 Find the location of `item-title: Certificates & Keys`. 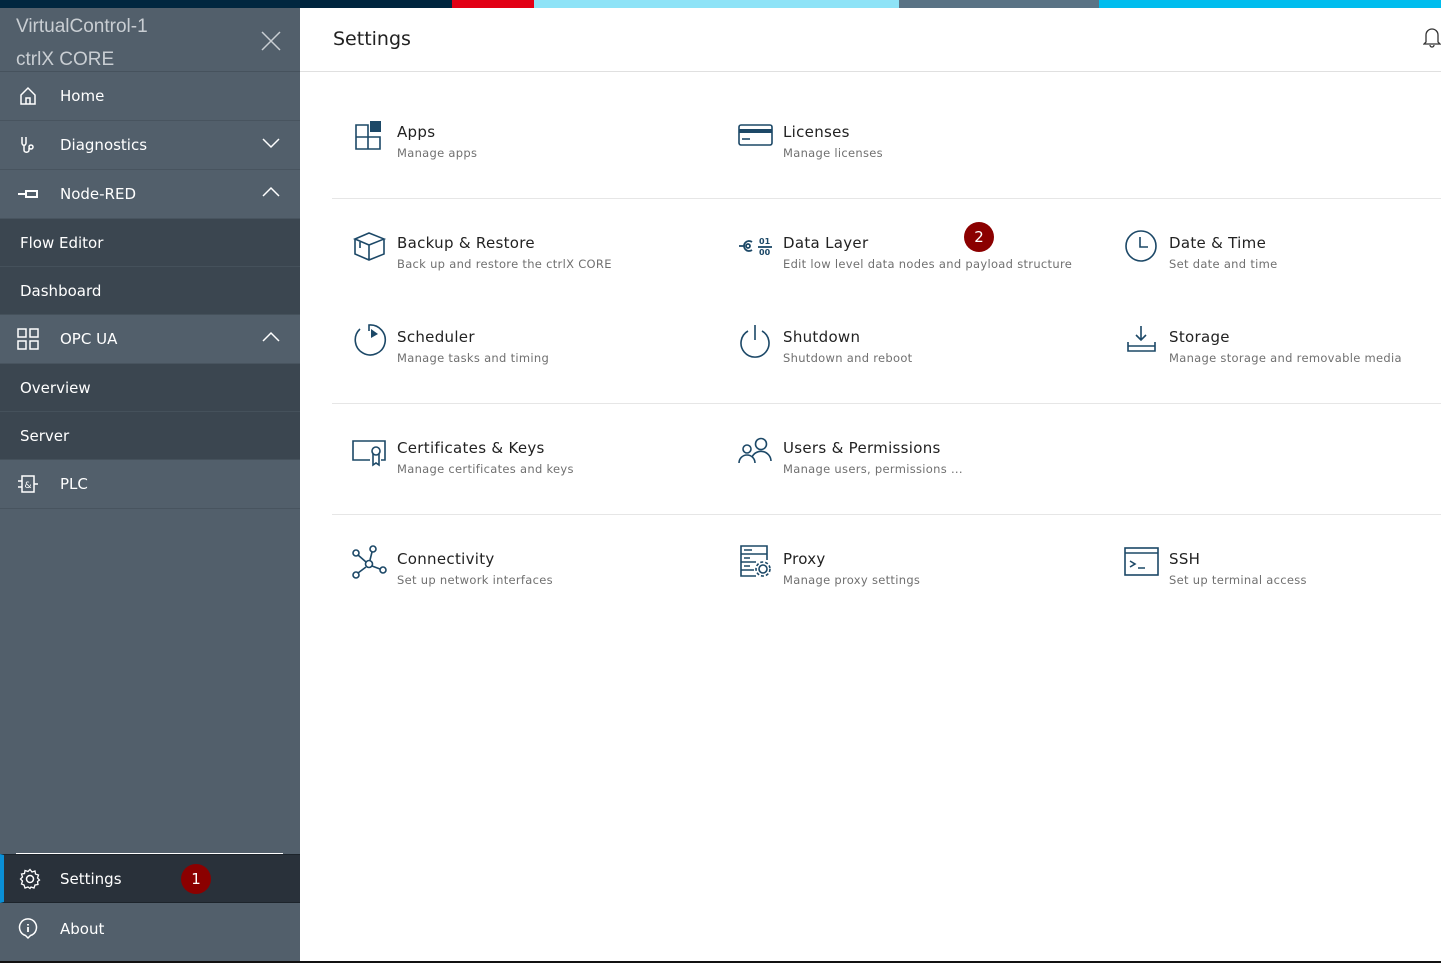

item-title: Certificates & Keys is located at coordinates (471, 448).